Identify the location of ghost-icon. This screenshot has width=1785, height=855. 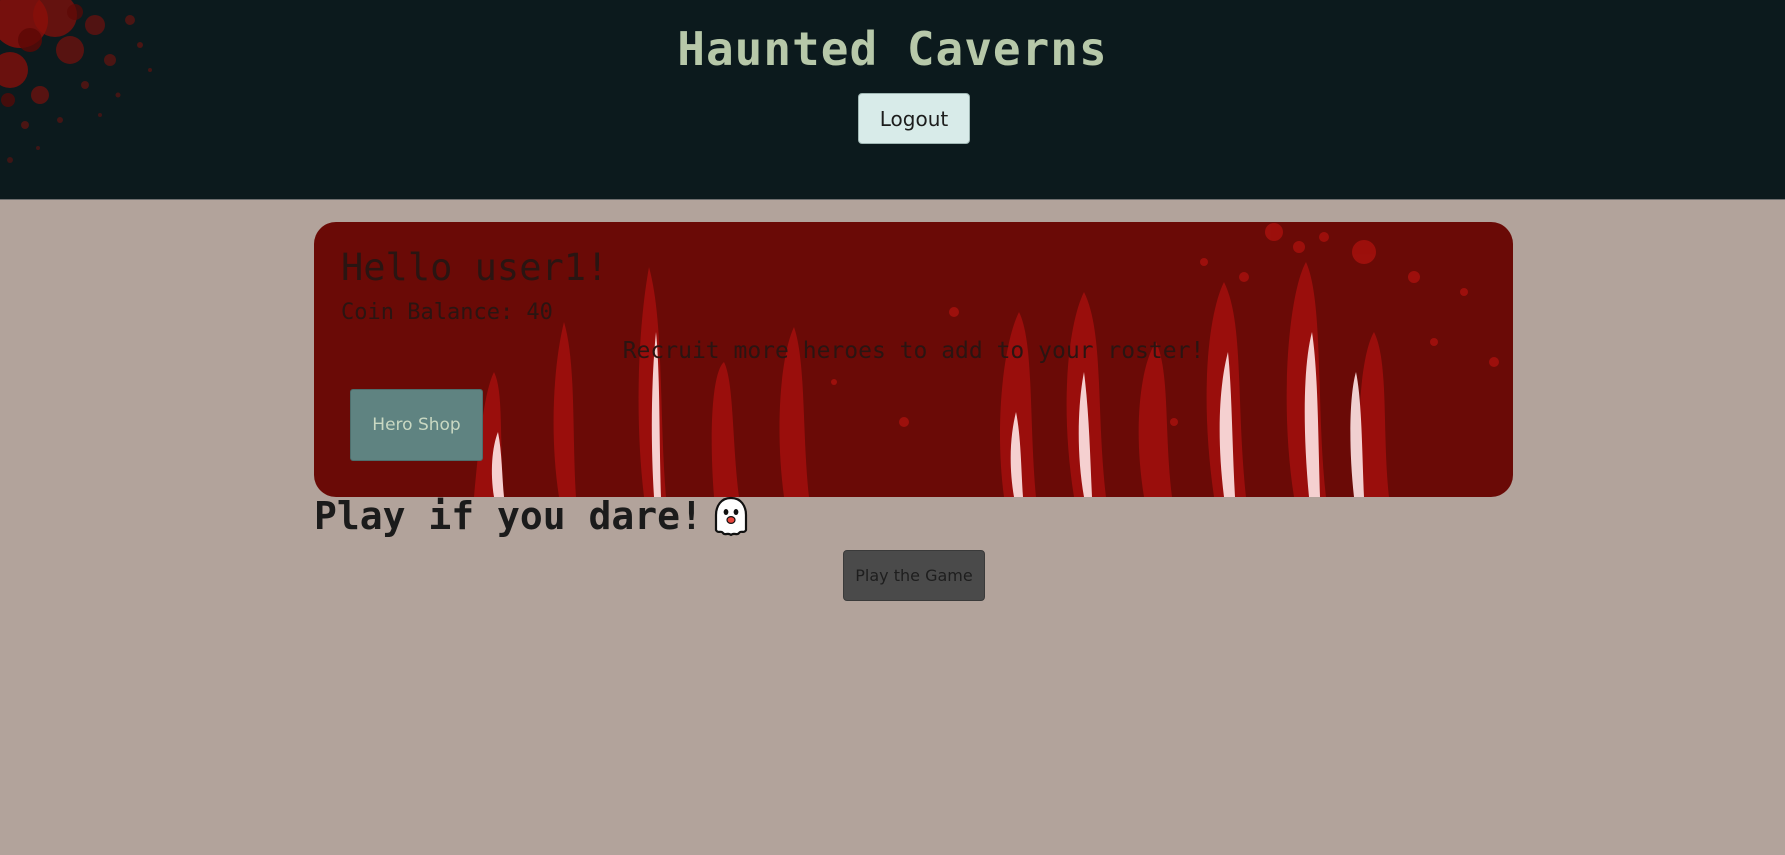
(731, 516).